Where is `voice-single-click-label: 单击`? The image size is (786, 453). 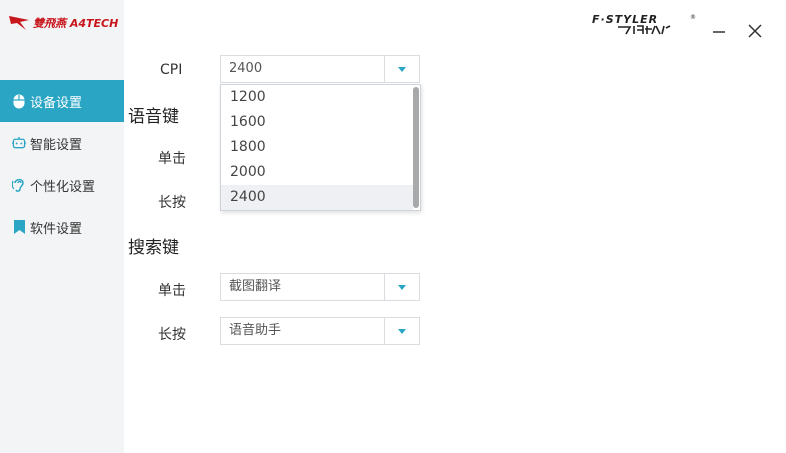
voice-single-click-label: 单击 is located at coordinates (172, 159).